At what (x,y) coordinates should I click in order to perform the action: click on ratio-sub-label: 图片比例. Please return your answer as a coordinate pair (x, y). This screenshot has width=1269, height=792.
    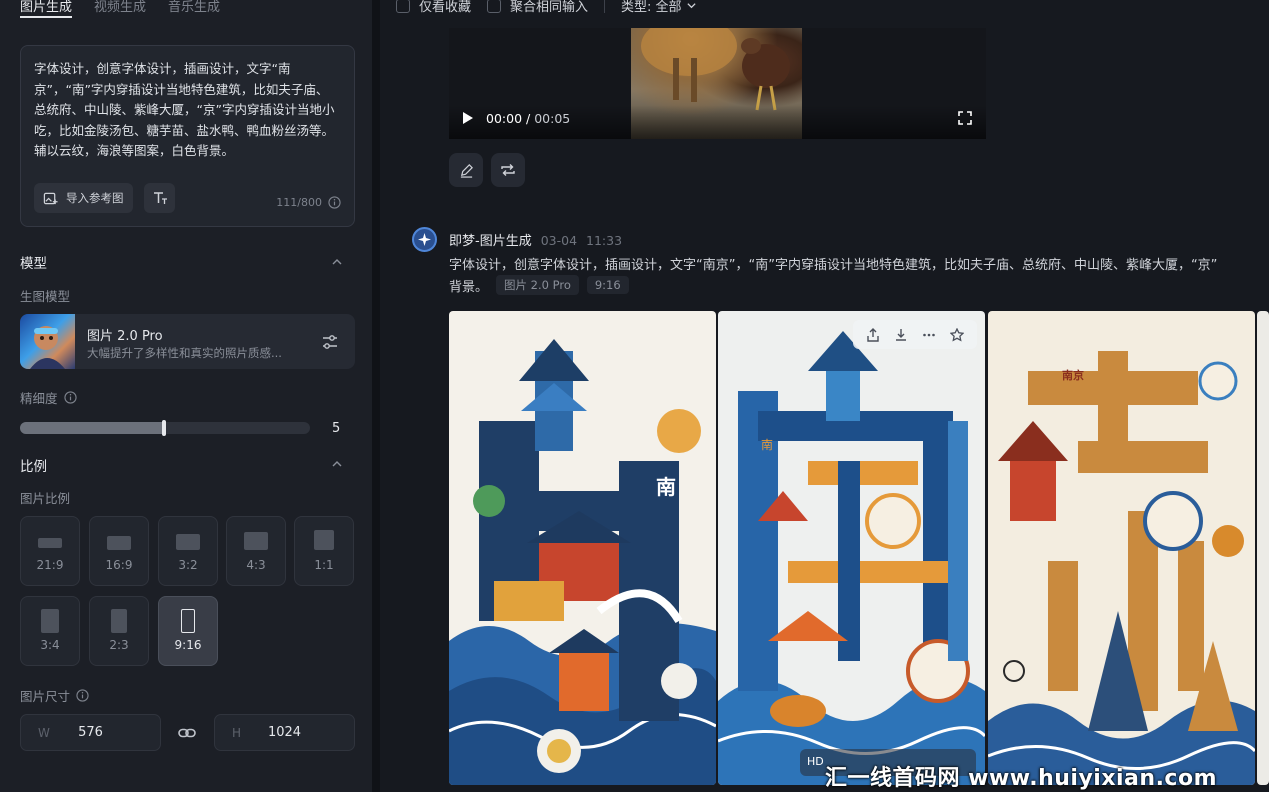
    Looking at the image, I should click on (45, 498).